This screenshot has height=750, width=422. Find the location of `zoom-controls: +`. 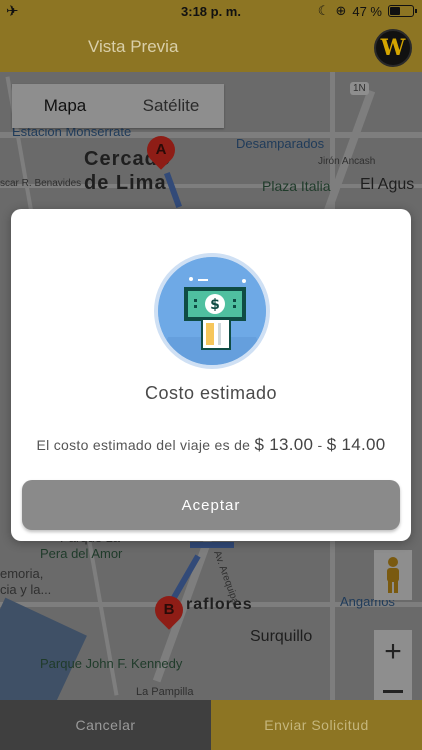

zoom-controls: + is located at coordinates (393, 665).